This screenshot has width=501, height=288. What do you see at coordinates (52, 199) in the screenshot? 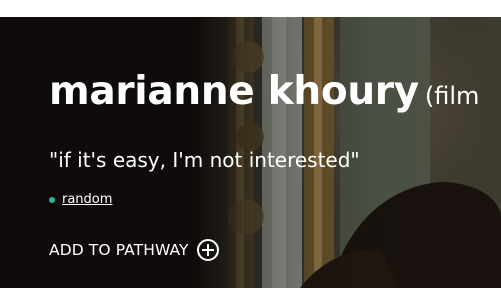
I see `dot-icon` at bounding box center [52, 199].